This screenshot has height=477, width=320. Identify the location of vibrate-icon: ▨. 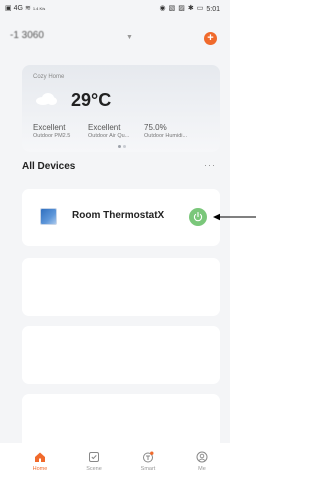
(181, 8).